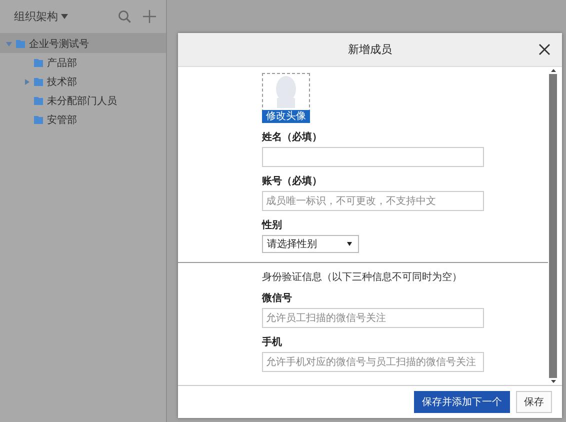 Image resolution: width=566 pixels, height=422 pixels. I want to click on tree-label: 技术部, so click(62, 82).